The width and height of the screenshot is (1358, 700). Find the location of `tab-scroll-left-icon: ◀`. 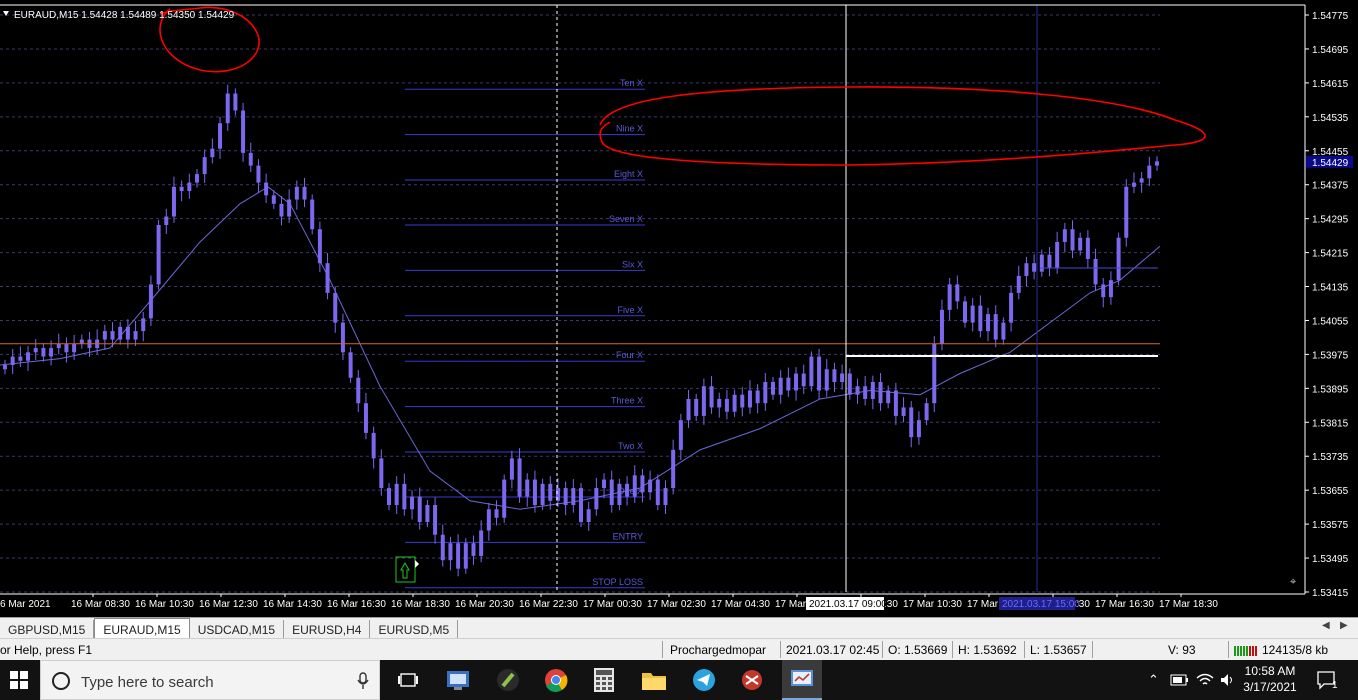

tab-scroll-left-icon: ◀ is located at coordinates (1326, 625).